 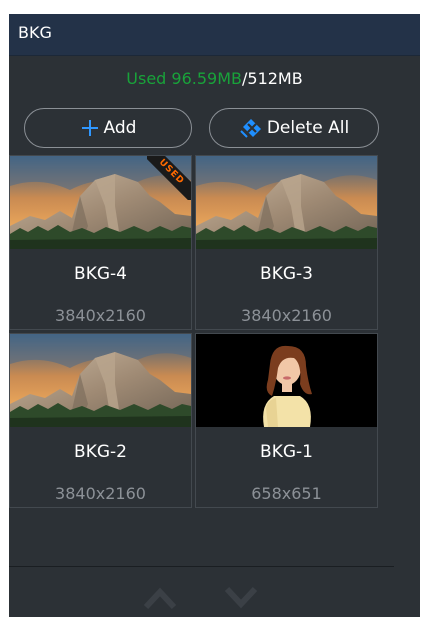 I want to click on background-card-bkg-1: BKG-1 658x651, so click(x=286, y=420).